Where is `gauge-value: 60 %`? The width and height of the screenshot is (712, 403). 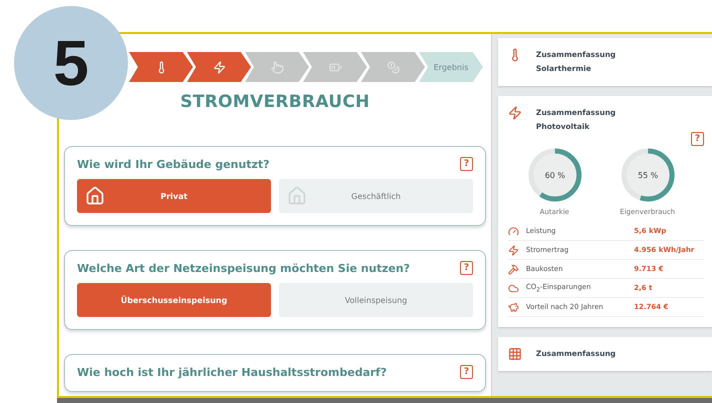 gauge-value: 60 % is located at coordinates (554, 175).